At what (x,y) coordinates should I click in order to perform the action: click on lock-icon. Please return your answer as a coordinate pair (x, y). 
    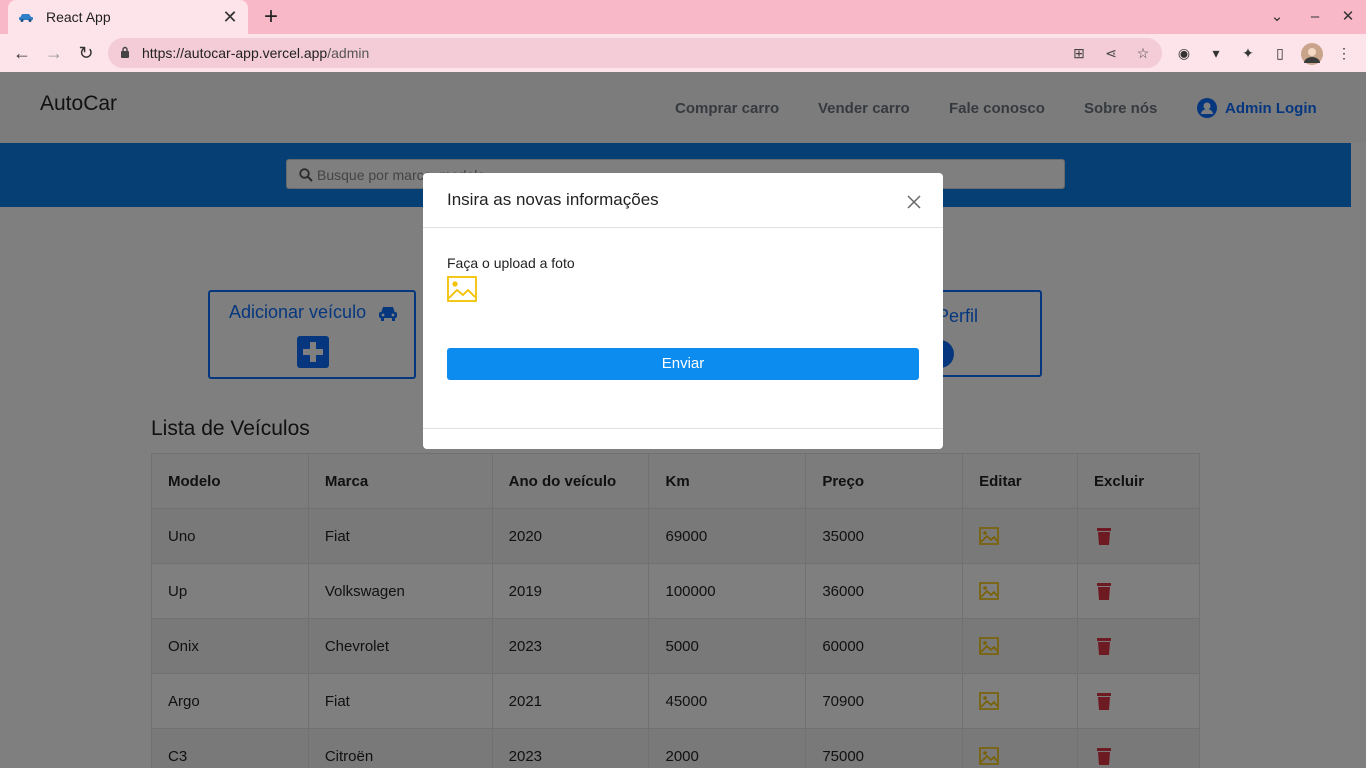
    Looking at the image, I should click on (125, 52).